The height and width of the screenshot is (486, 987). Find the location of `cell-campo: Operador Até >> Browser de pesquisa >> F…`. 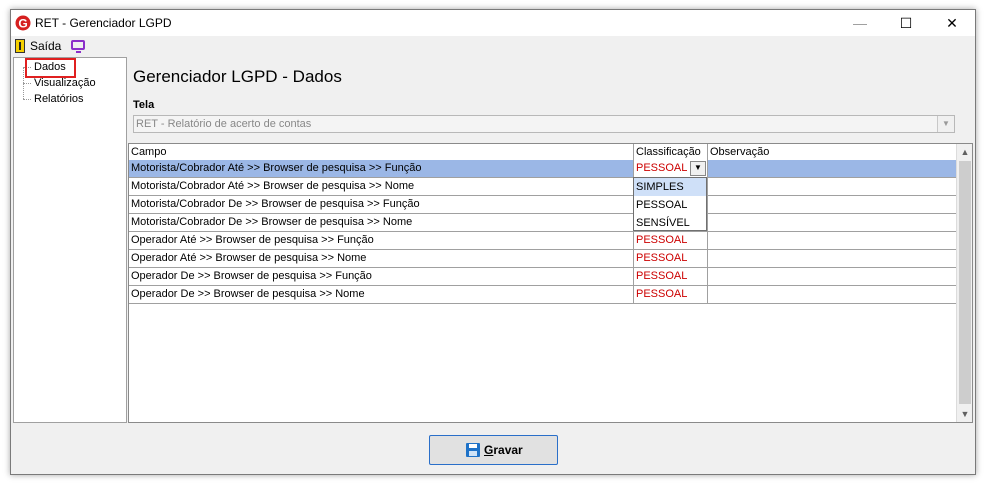

cell-campo: Operador Até >> Browser de pesquisa >> F… is located at coordinates (381, 240).